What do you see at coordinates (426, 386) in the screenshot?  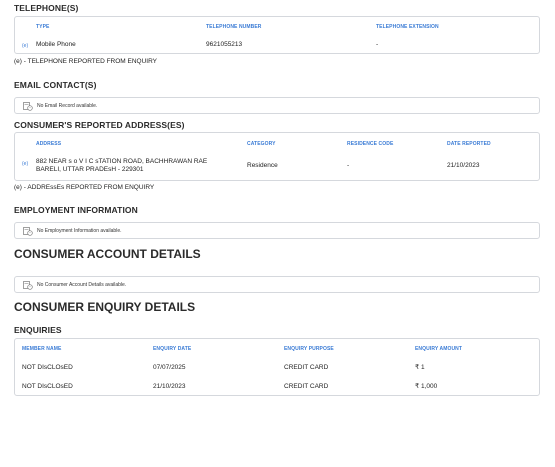 I see `enquiry-amount: ₹ 1,000` at bounding box center [426, 386].